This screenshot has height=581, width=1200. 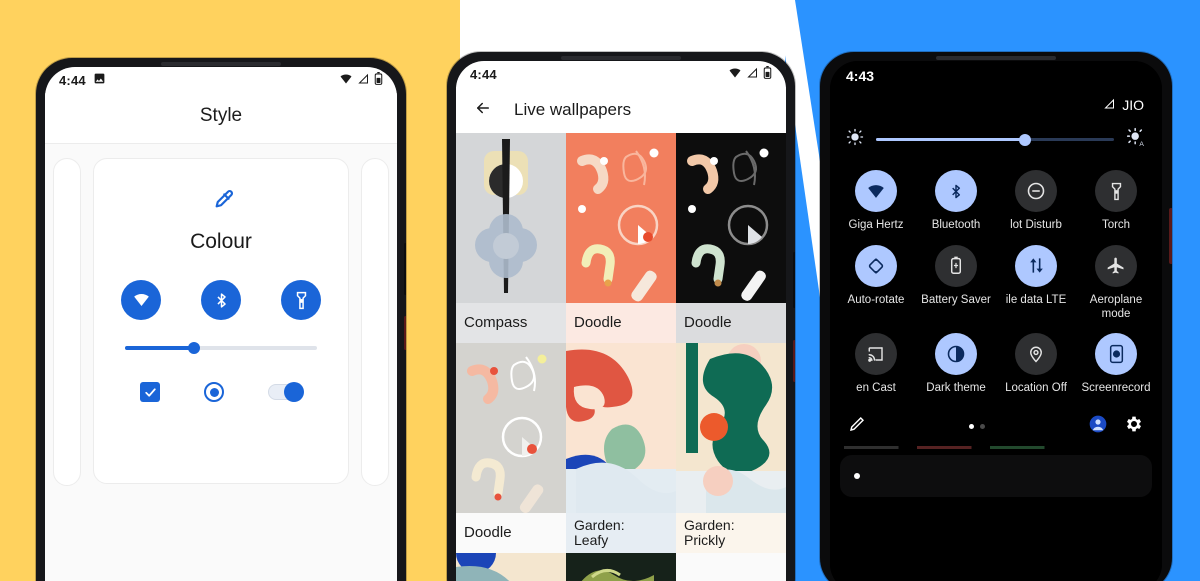 What do you see at coordinates (1036, 354) in the screenshot?
I see `location-icon` at bounding box center [1036, 354].